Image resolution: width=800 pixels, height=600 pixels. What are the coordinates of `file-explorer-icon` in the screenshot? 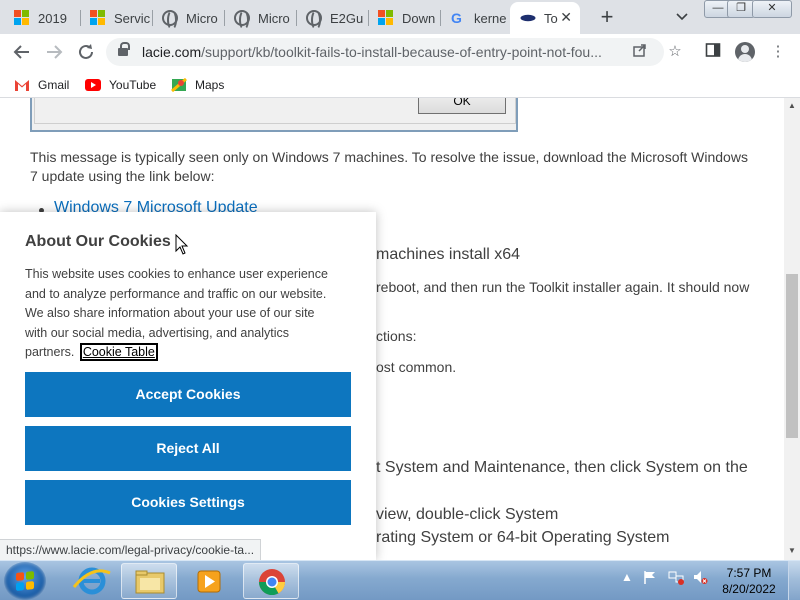 It's located at (150, 582).